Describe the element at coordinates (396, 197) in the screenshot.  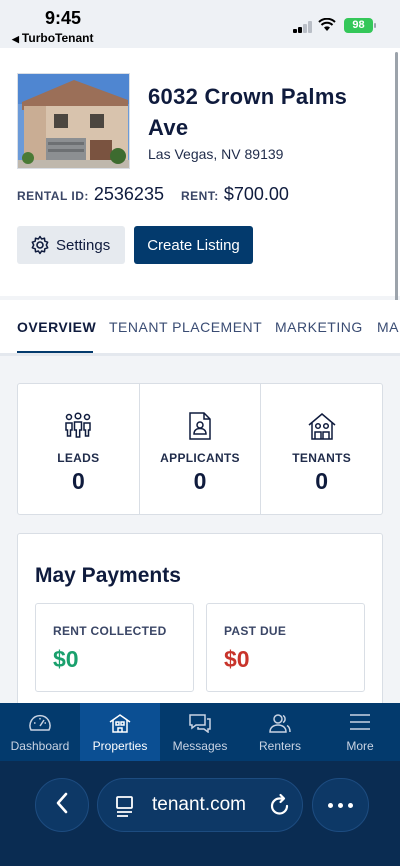
I see `page-scrollbar` at that location.